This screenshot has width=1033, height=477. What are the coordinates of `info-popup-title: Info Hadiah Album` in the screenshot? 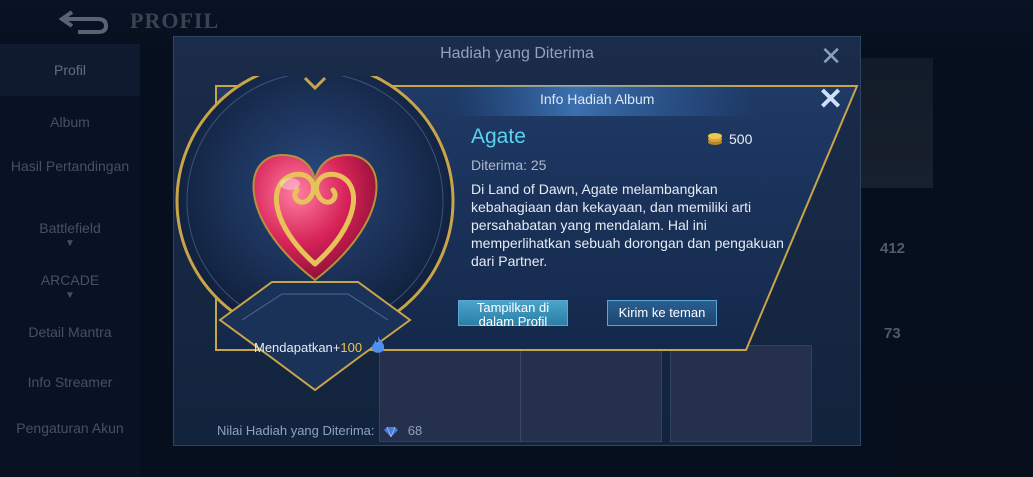 It's located at (597, 99).